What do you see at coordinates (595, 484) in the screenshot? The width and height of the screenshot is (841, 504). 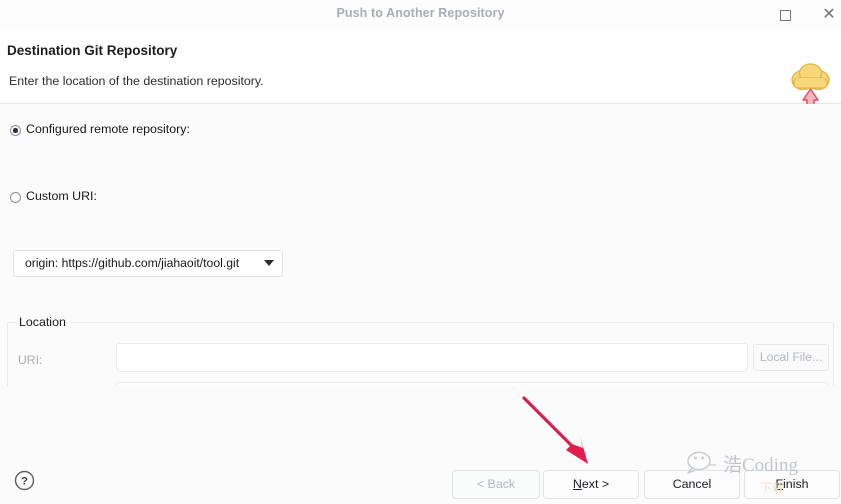 I see `next-button-label: ext >` at bounding box center [595, 484].